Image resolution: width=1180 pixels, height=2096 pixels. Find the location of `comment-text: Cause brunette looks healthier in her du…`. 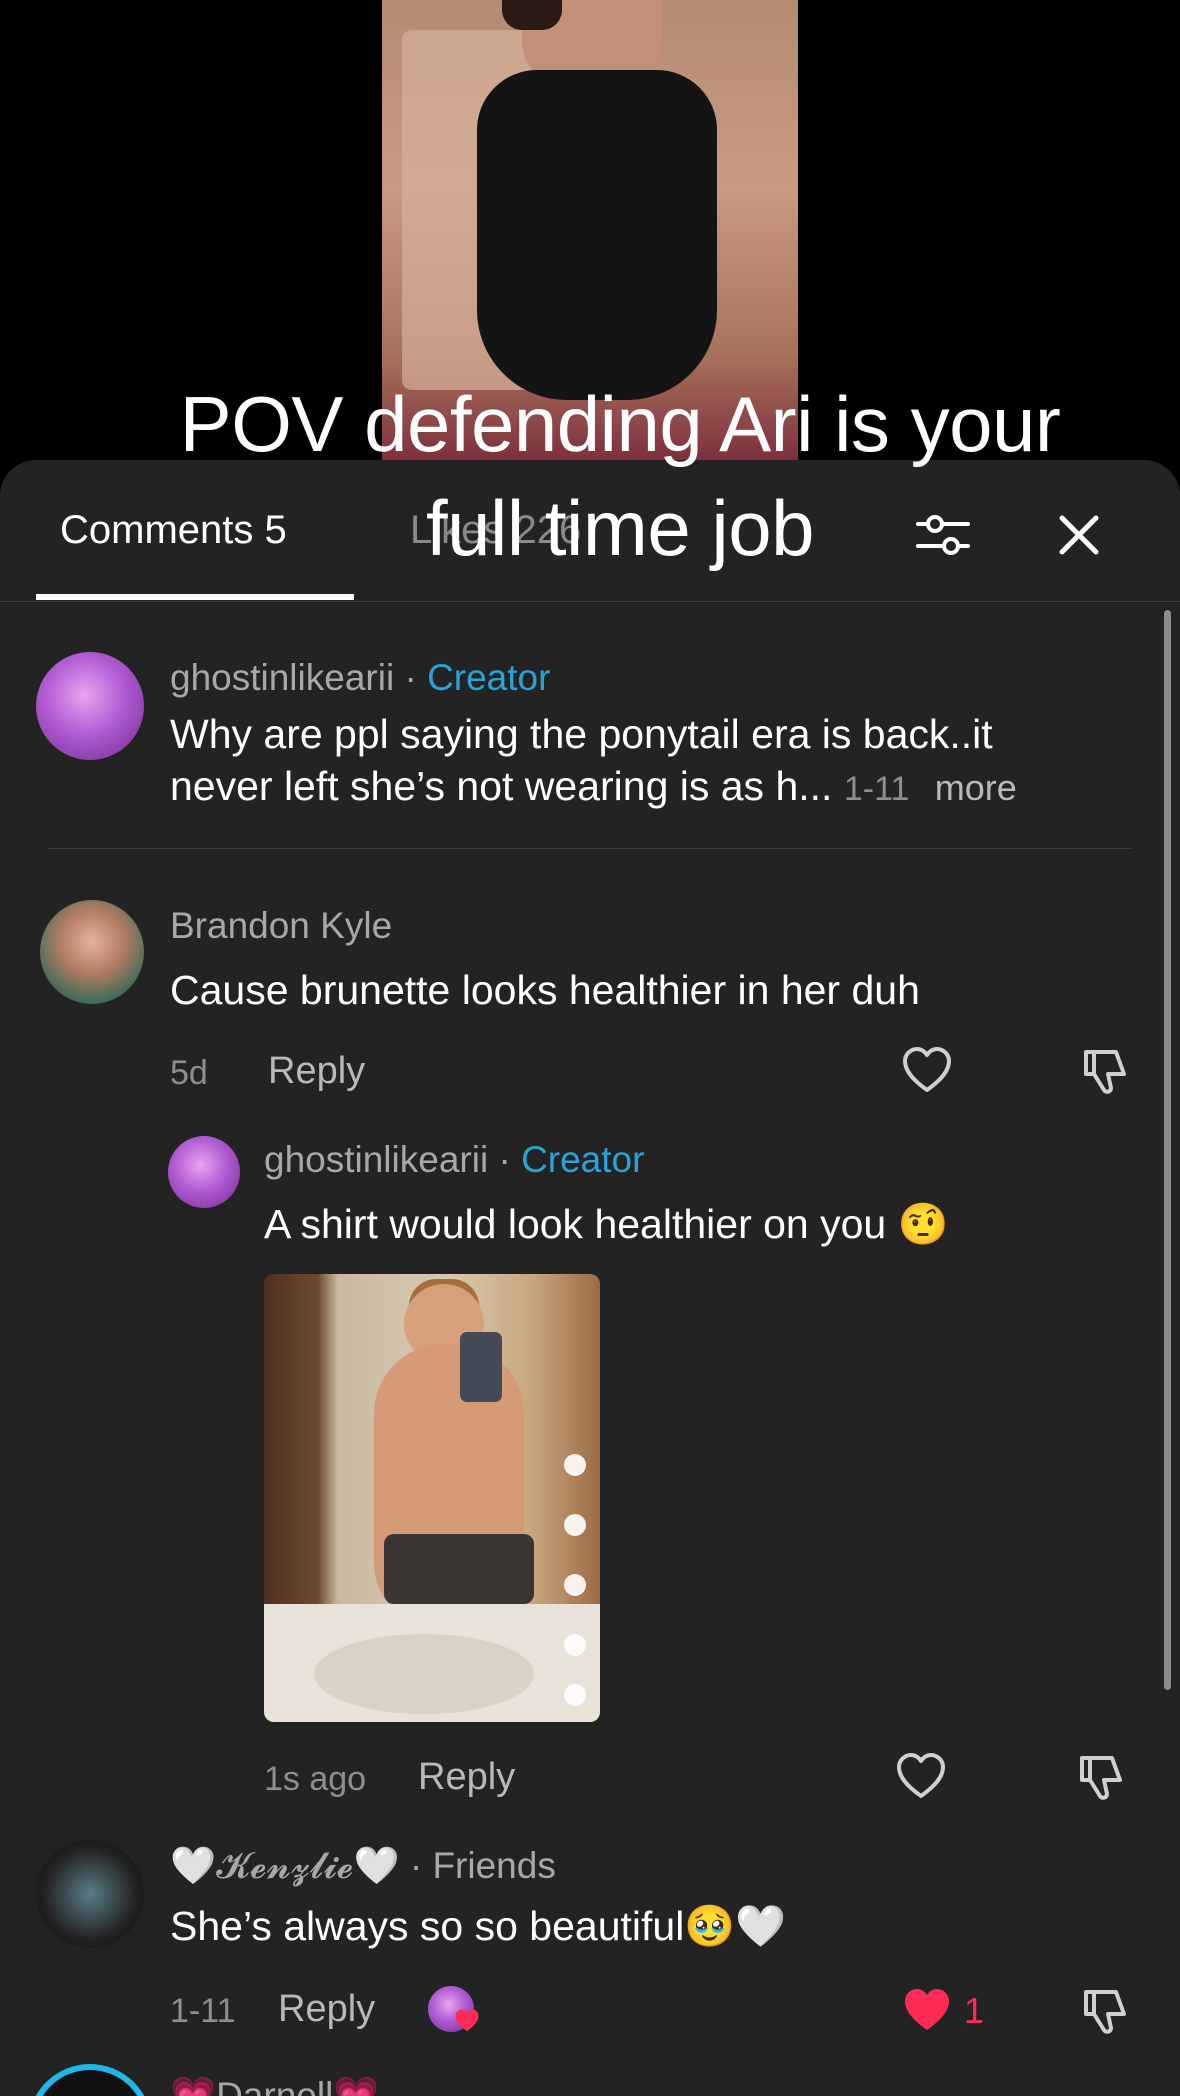

comment-text: Cause brunette looks healthier in her du… is located at coordinates (545, 990).